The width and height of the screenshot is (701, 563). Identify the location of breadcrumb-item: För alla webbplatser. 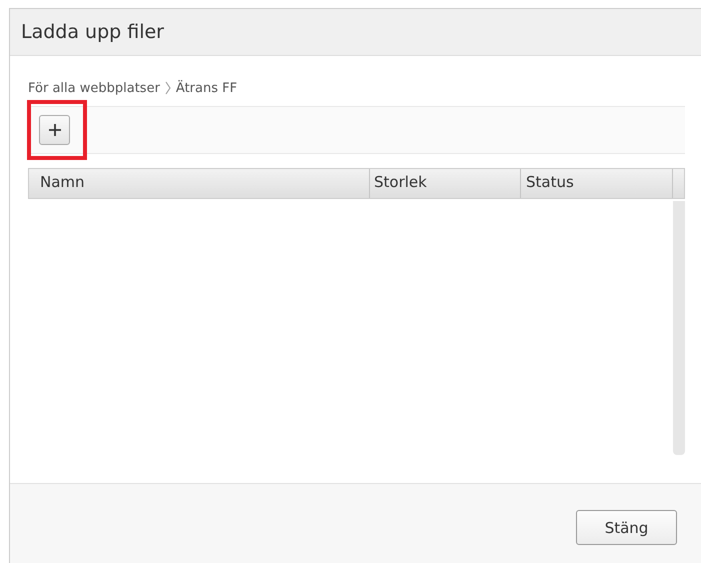
(94, 88).